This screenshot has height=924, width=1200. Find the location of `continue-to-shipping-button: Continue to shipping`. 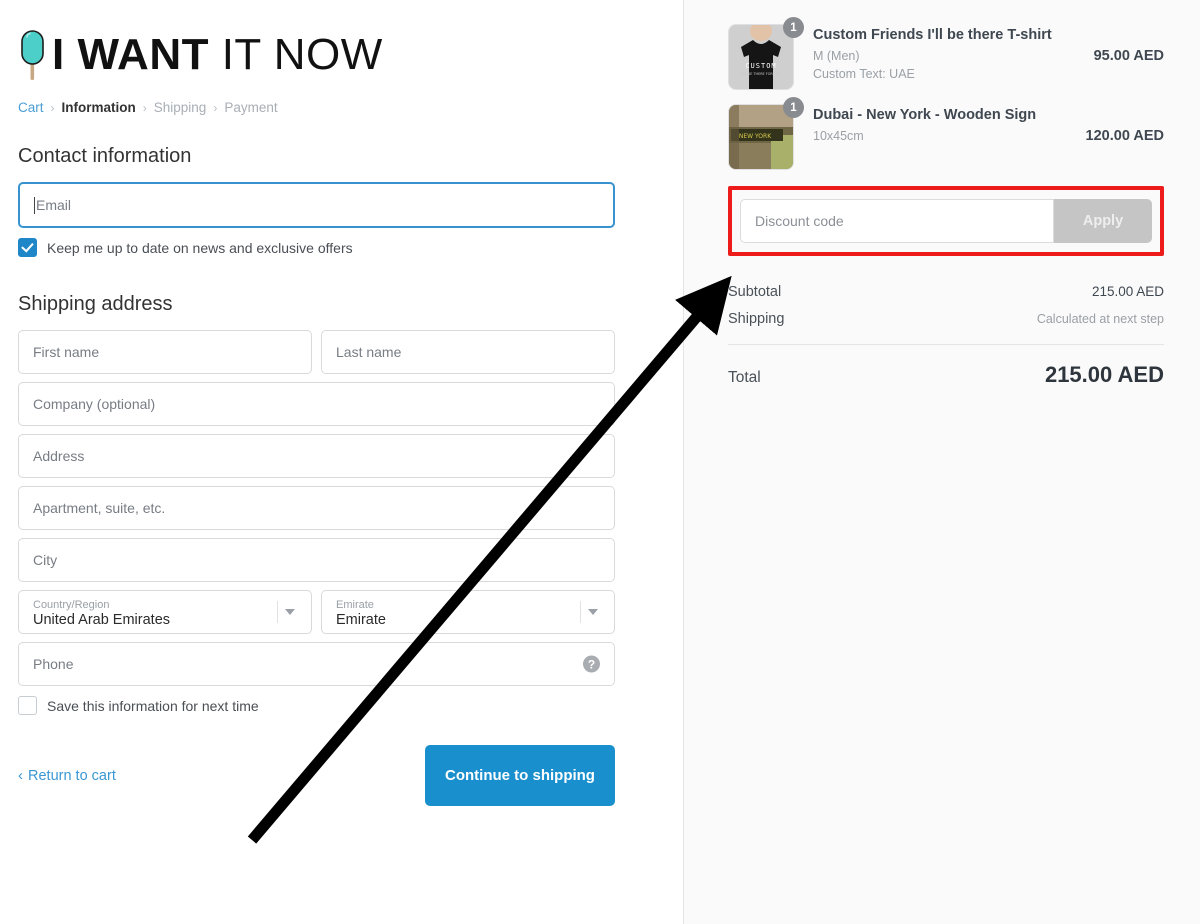

continue-to-shipping-button: Continue to shipping is located at coordinates (520, 775).